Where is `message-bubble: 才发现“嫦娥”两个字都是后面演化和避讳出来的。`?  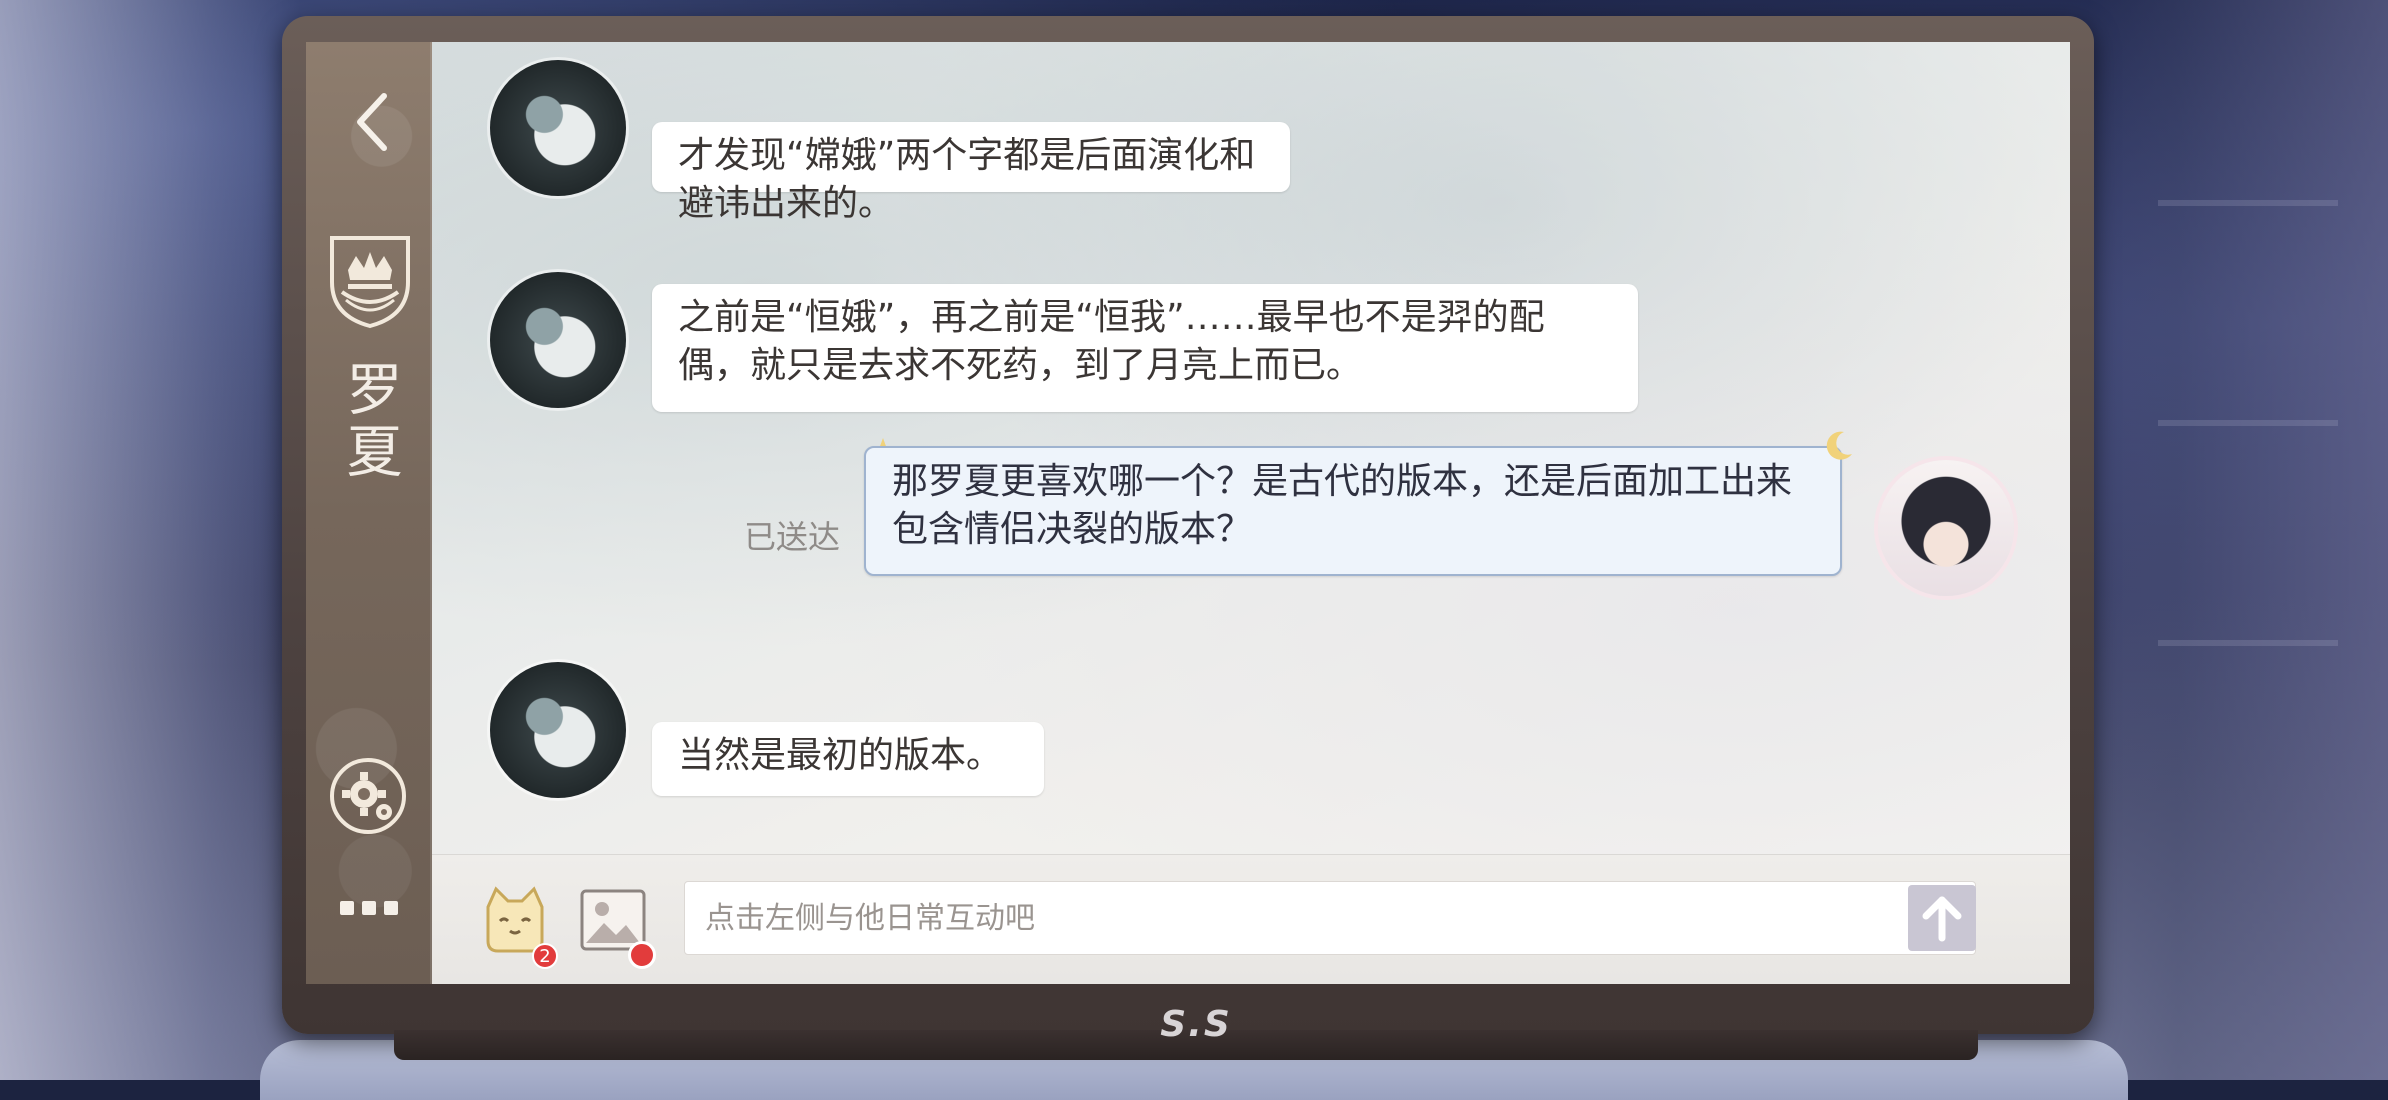
message-bubble: 才发现“嫦娥”两个字都是后面演化和避讳出来的。 is located at coordinates (971, 173).